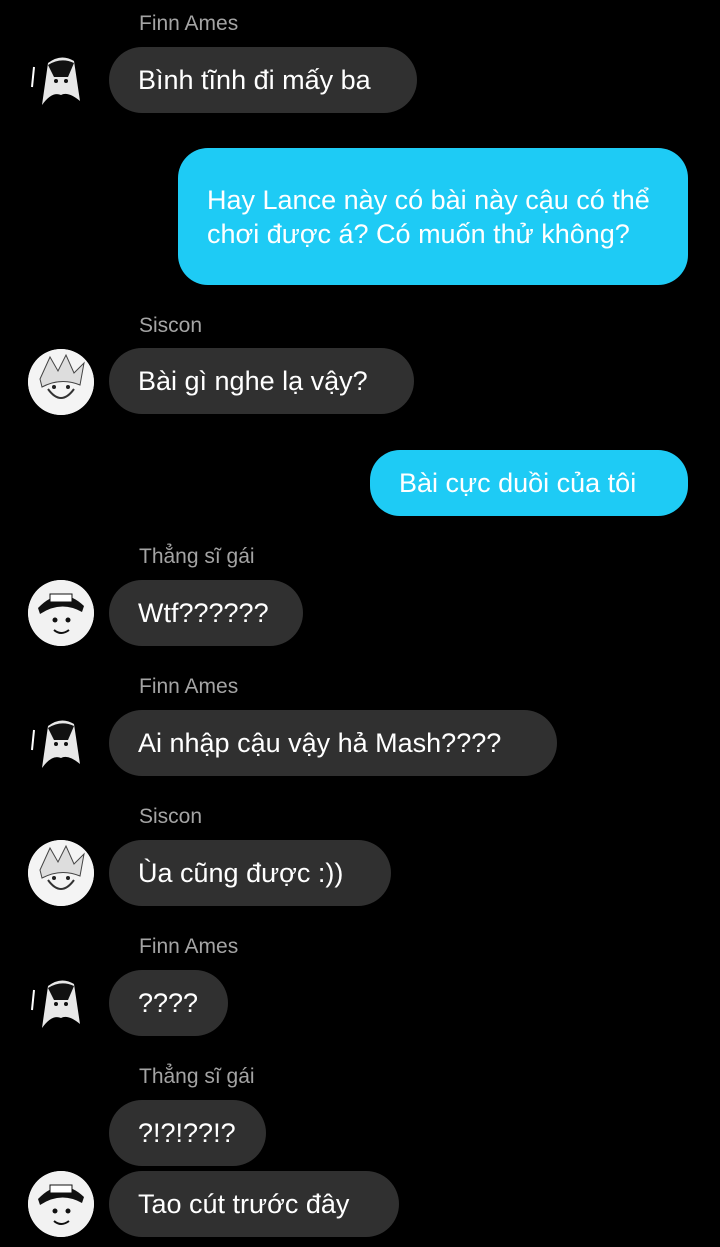 The image size is (720, 1247). Describe the element at coordinates (320, 743) in the screenshot. I see `message-text: Ai nhập cậu vậy hả Mash????` at that location.